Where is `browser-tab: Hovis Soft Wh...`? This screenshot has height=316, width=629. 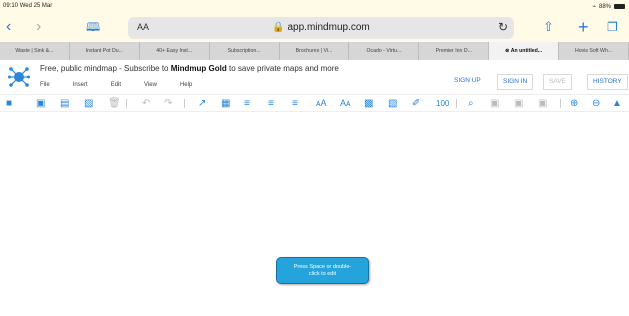 browser-tab: Hovis Soft Wh... is located at coordinates (594, 51).